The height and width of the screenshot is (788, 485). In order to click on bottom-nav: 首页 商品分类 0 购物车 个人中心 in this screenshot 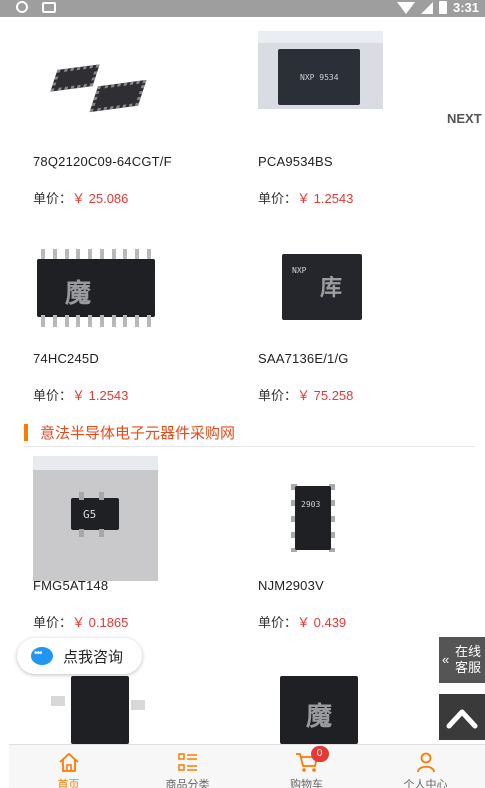, I will do `click(247, 766)`.